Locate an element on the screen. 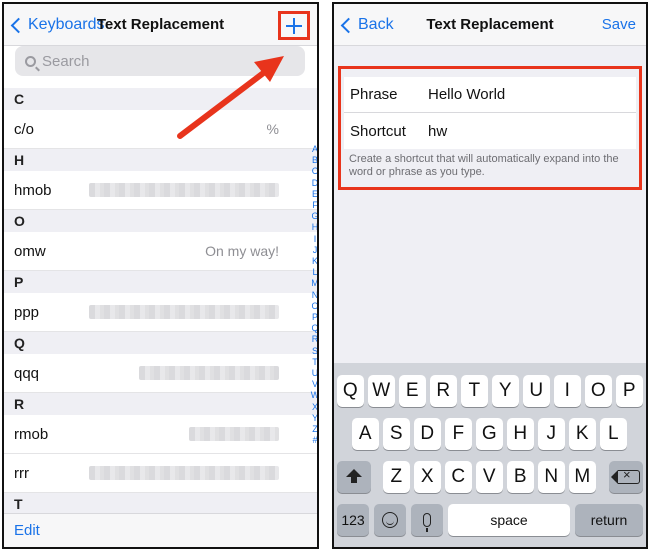 The height and width of the screenshot is (551, 650). shortcut-field: Shortcut hw is located at coordinates (490, 131).